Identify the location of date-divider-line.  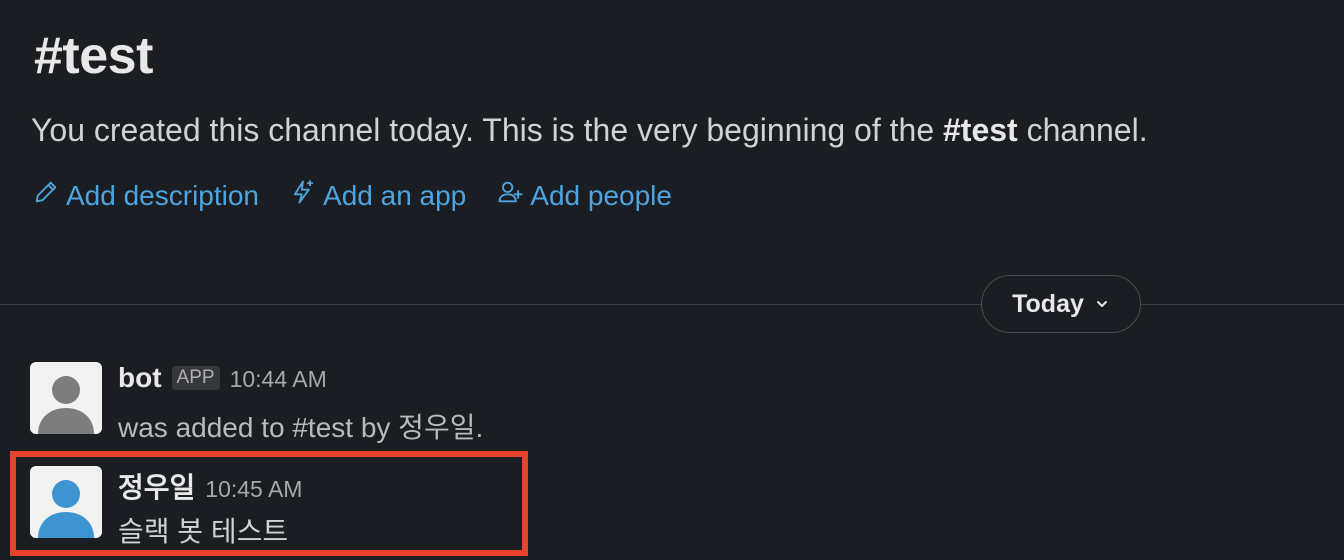
(672, 304).